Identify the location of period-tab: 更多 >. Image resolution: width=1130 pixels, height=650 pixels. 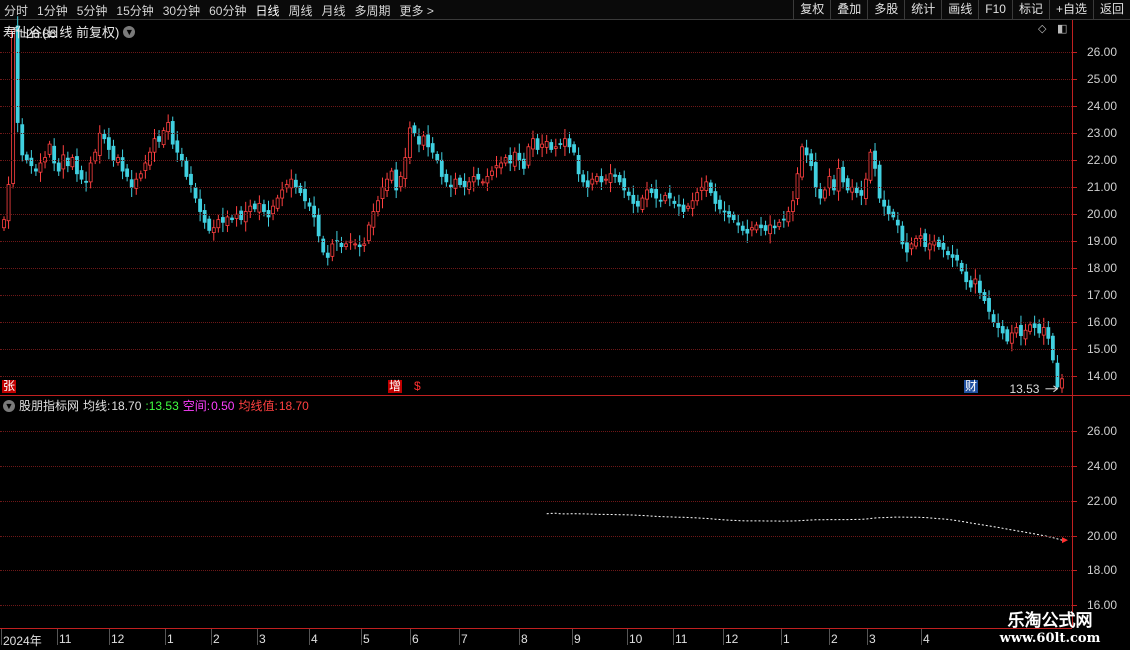
(417, 10).